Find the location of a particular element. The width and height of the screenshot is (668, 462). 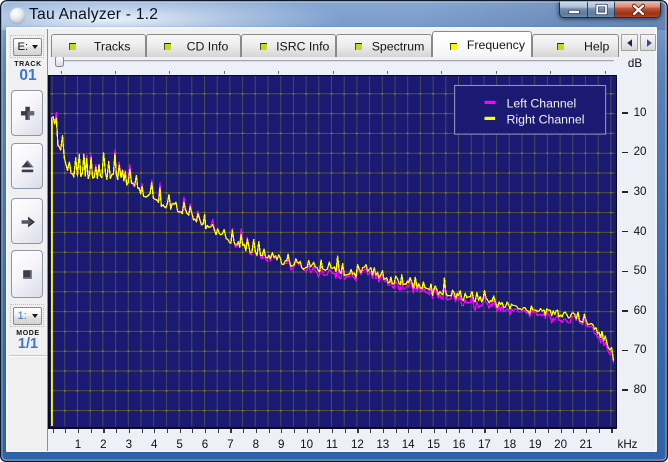

svg-text: Right Channel is located at coordinates (546, 119).